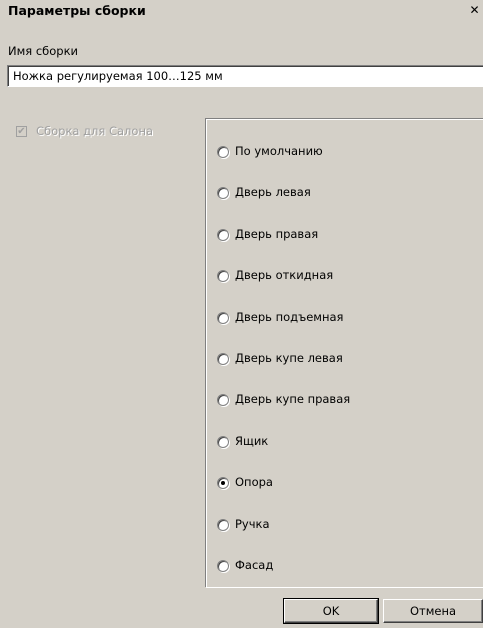  Describe the element at coordinates (289, 317) in the screenshot. I see `radio-option-label: Дверь подъемная` at that location.